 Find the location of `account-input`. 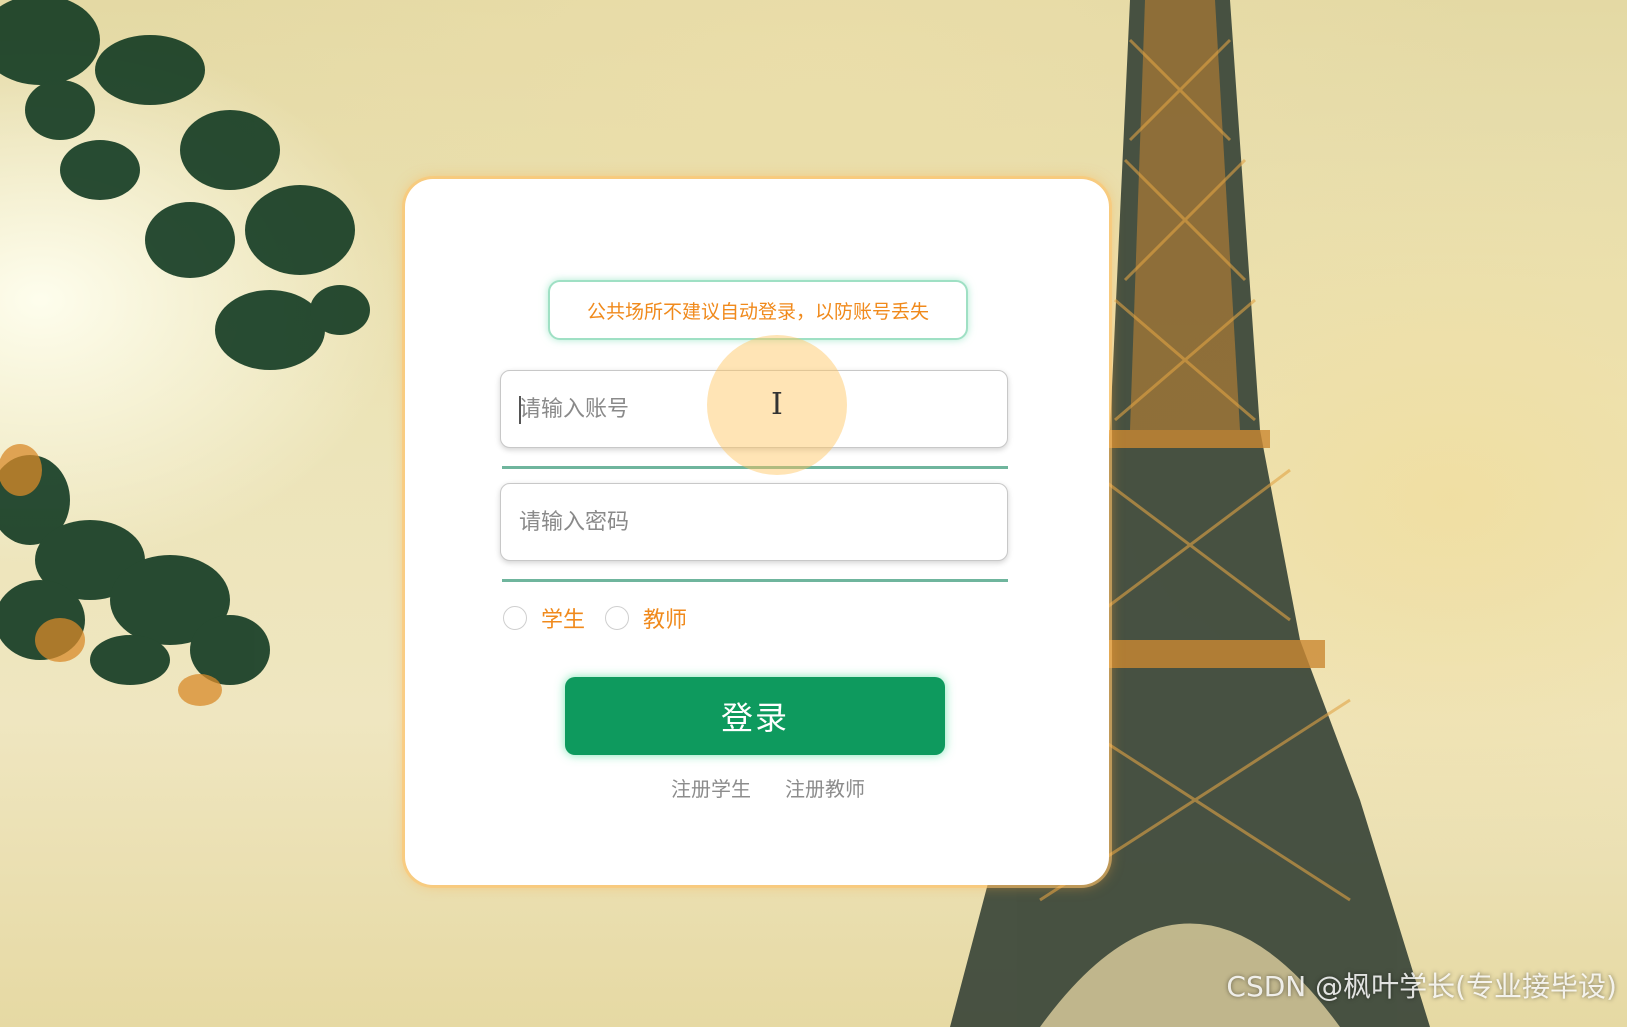

account-input is located at coordinates (754, 409).